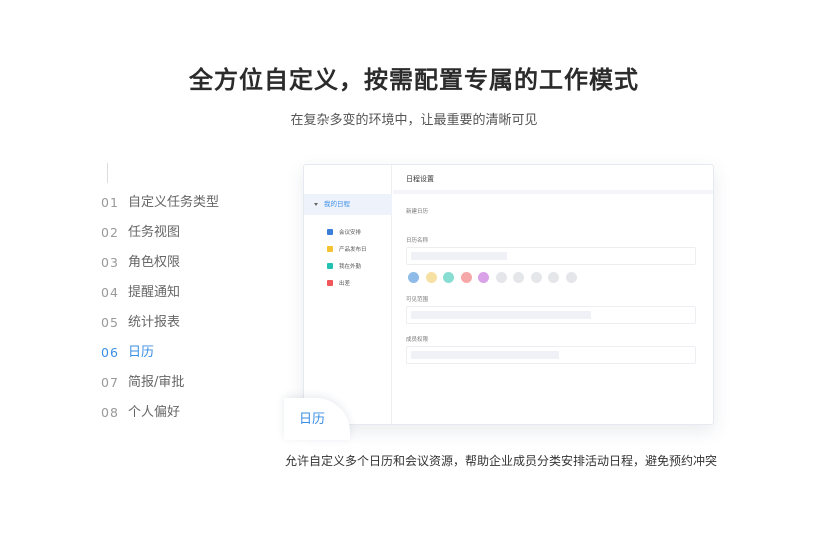 This screenshot has height=552, width=828. I want to click on menu-item-number: 01, so click(110, 202).